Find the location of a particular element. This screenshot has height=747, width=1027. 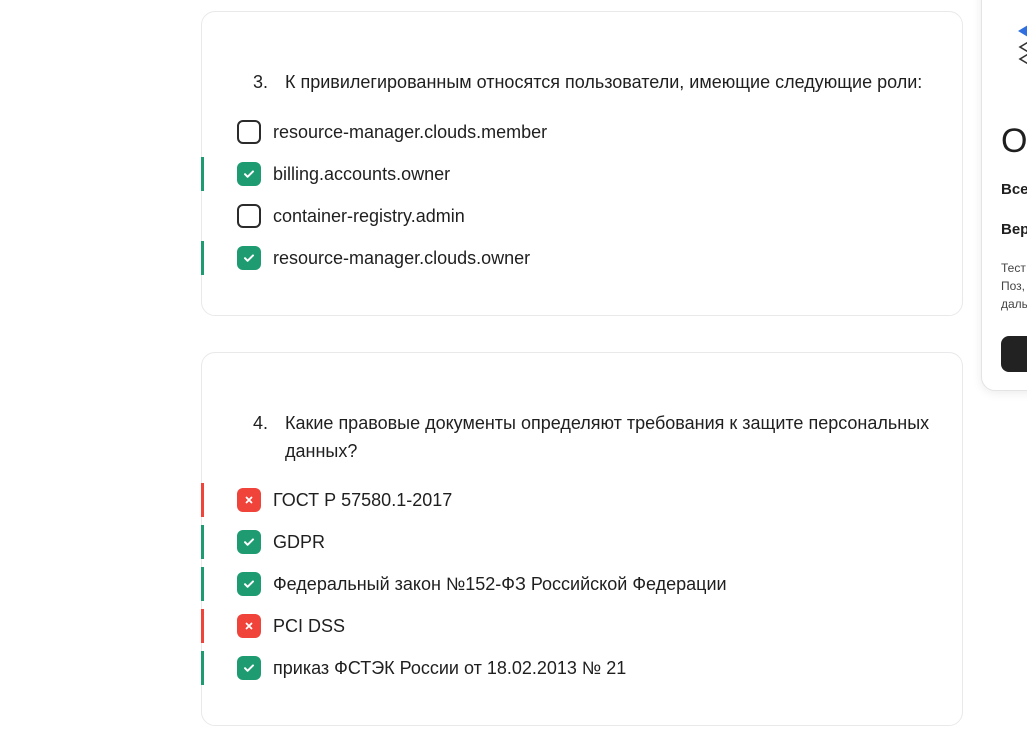

panel-note-line: Поз, is located at coordinates (1013, 286).